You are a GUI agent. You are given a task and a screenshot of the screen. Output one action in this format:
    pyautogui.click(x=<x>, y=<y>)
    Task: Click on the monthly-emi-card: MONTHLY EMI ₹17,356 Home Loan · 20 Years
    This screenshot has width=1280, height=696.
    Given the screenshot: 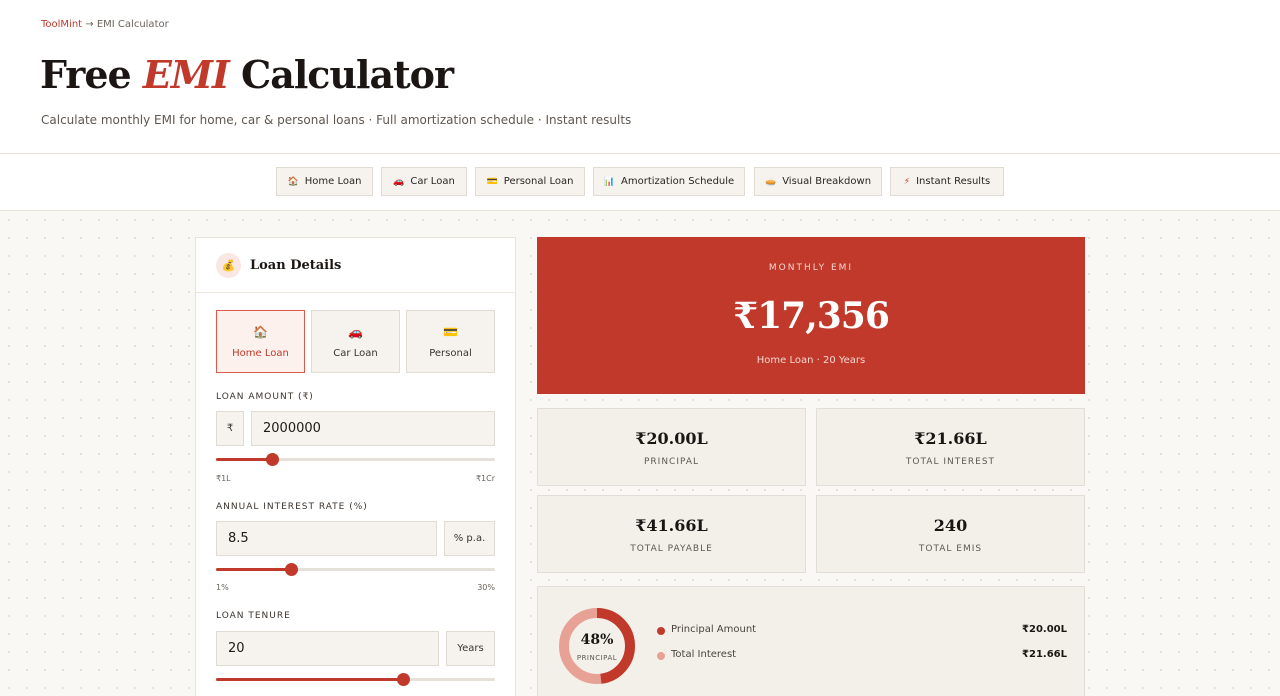 What is the action you would take?
    pyautogui.click(x=811, y=315)
    